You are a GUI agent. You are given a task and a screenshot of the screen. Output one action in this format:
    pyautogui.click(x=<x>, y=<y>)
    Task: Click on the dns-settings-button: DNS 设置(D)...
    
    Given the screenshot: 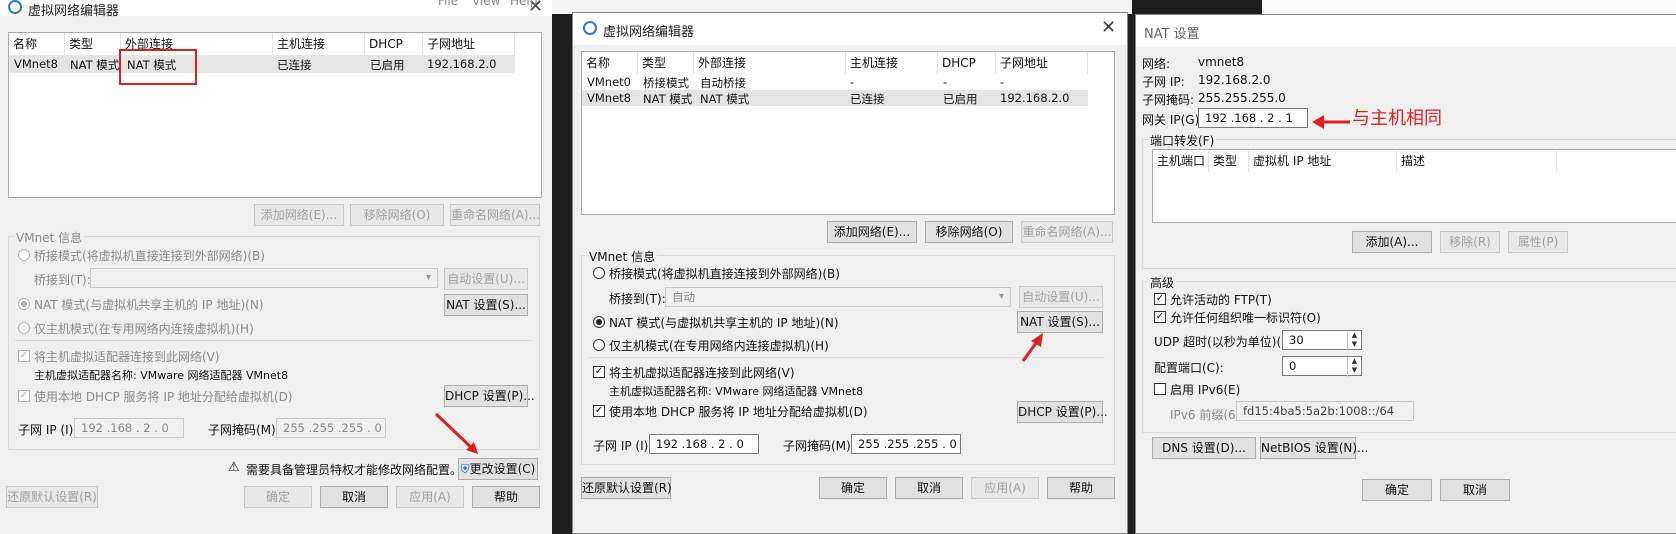 What is the action you would take?
    pyautogui.click(x=1204, y=448)
    